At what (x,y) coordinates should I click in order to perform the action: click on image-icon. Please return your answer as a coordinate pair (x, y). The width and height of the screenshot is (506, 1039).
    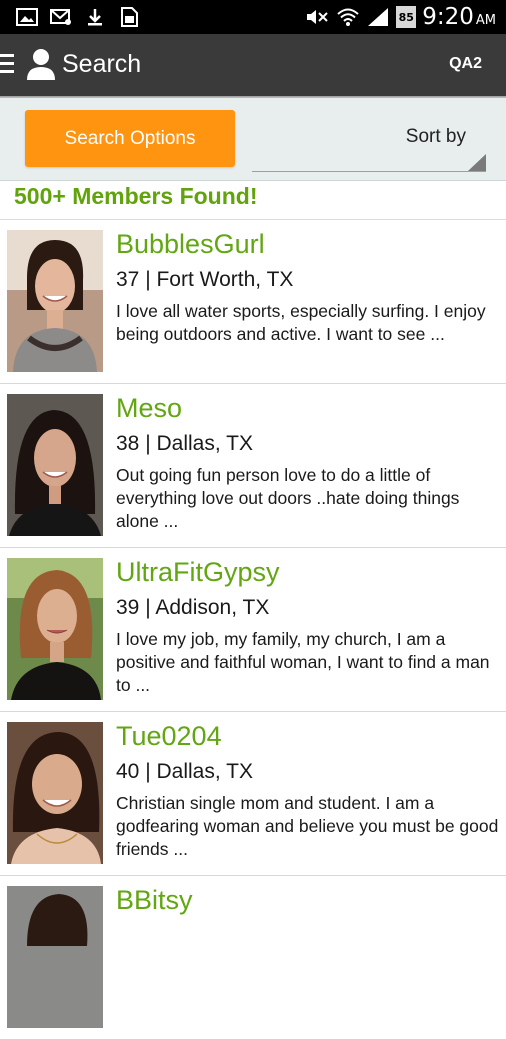
    Looking at the image, I should click on (27, 17).